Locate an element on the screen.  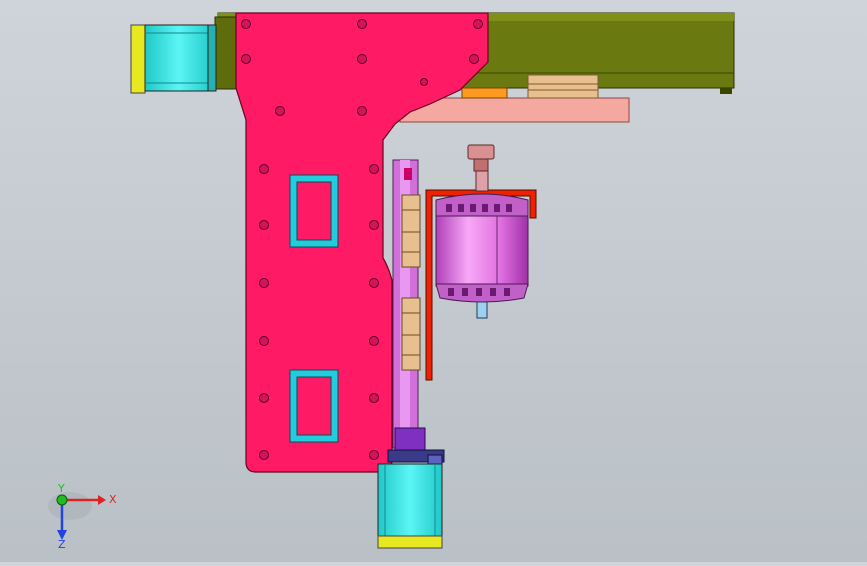
xyz-triad-icon: X Y Z is located at coordinates (82, 515).